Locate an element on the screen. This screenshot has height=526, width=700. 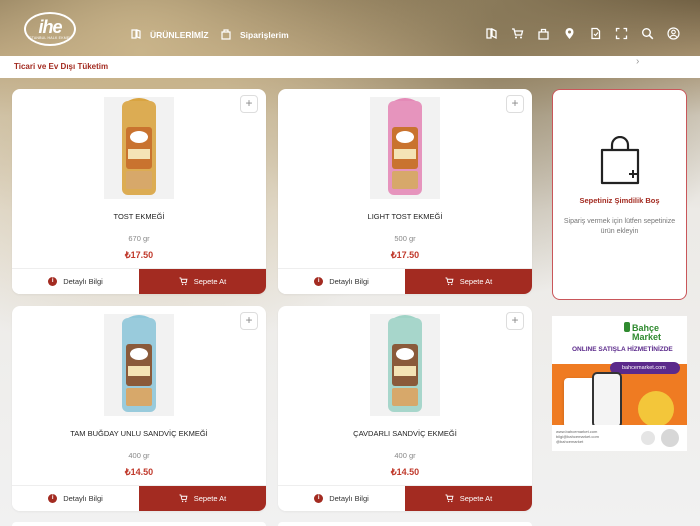
ihe-footer-logo is located at coordinates (670, 438).